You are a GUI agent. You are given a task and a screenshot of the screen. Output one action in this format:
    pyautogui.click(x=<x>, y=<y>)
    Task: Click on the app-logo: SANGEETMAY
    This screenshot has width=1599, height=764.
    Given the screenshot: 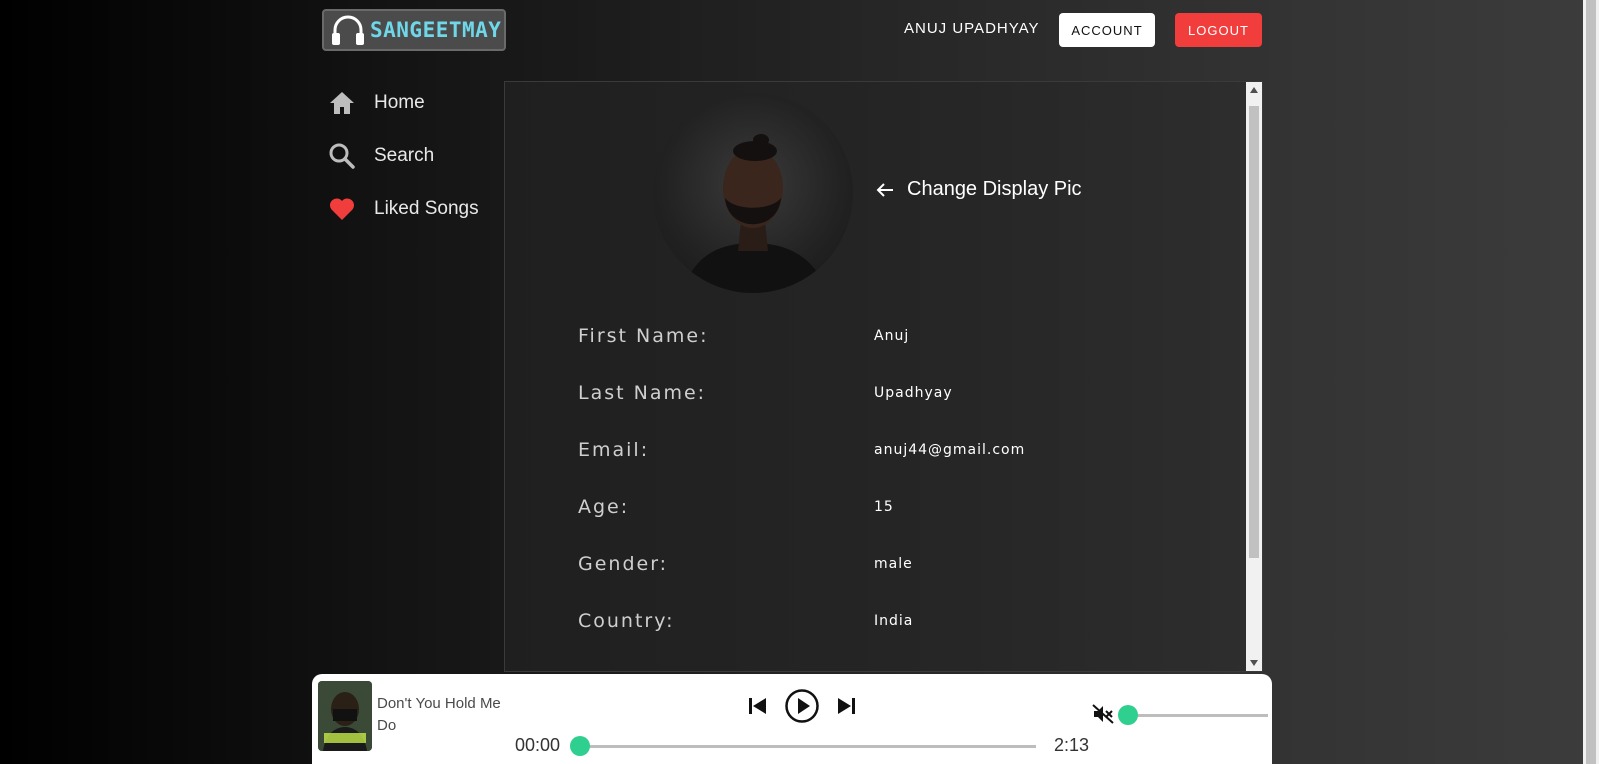 What is the action you would take?
    pyautogui.click(x=414, y=30)
    